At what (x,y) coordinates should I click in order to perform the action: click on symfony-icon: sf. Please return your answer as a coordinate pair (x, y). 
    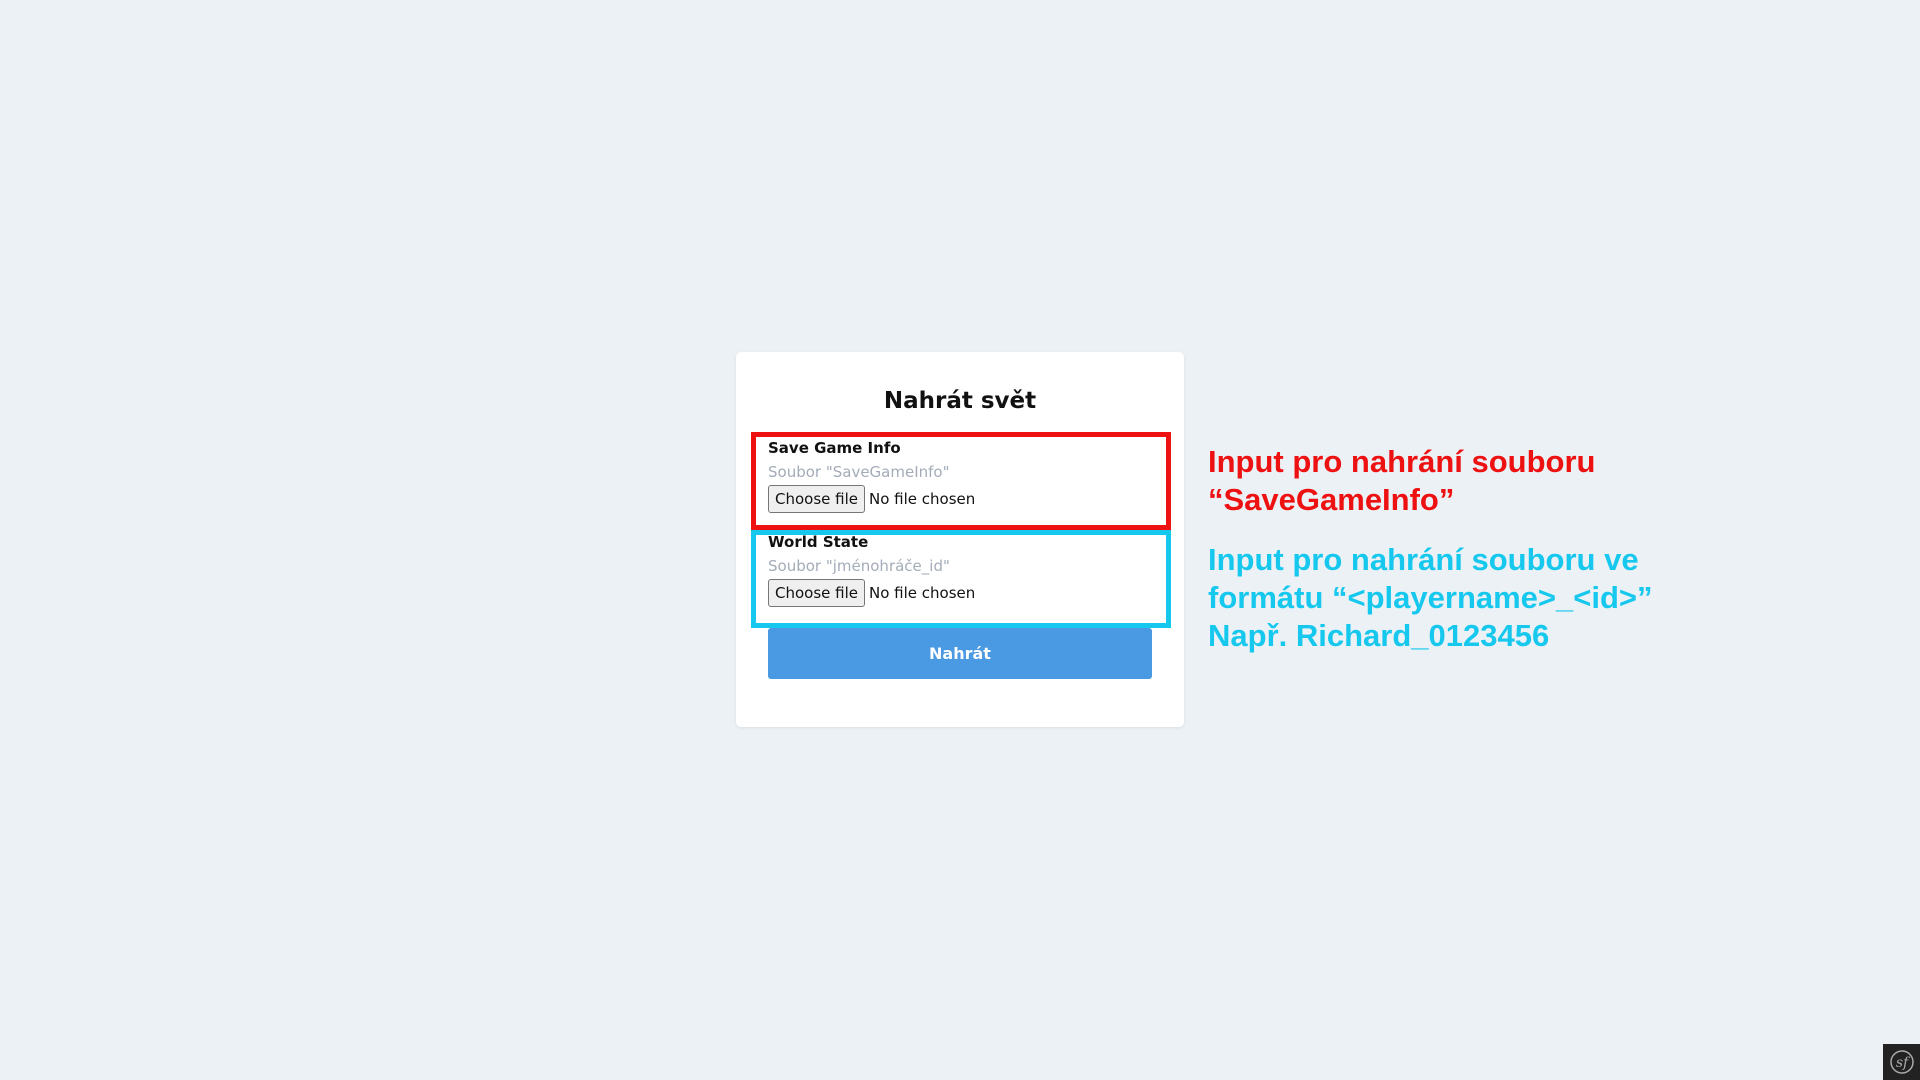
    Looking at the image, I should click on (1901, 1062).